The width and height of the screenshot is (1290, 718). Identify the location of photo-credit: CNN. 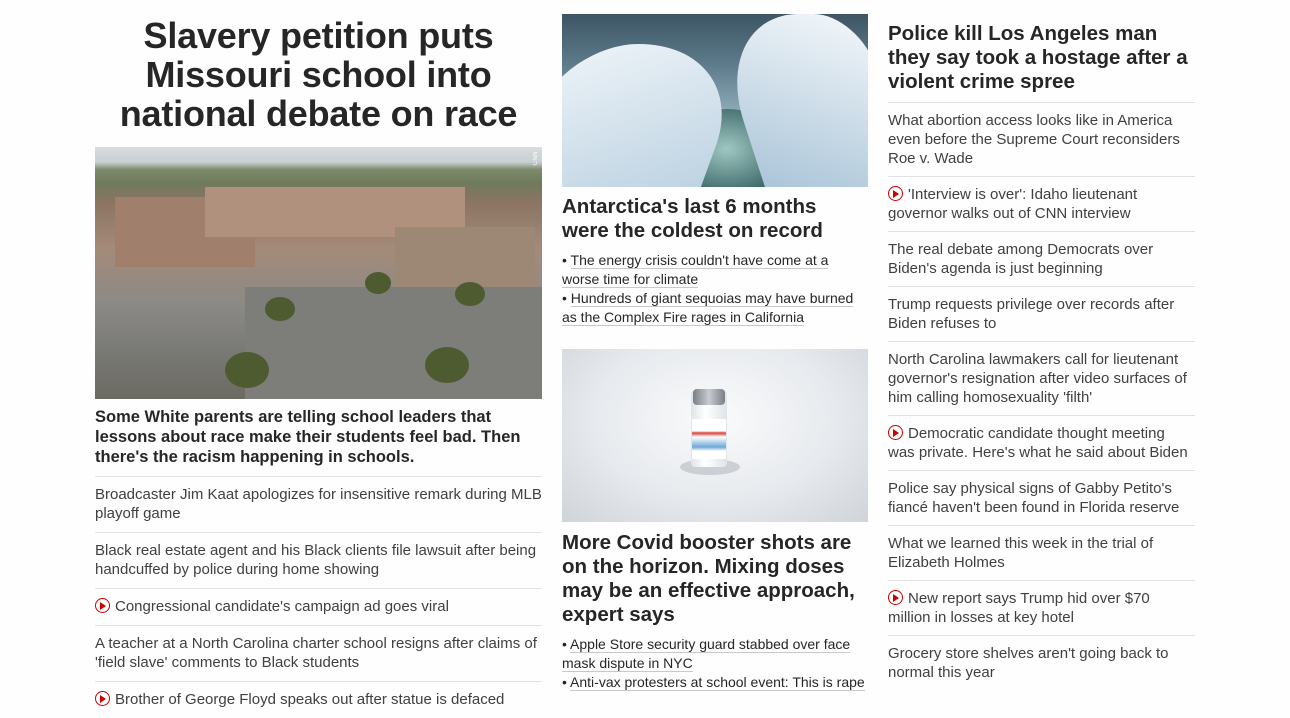
(536, 158).